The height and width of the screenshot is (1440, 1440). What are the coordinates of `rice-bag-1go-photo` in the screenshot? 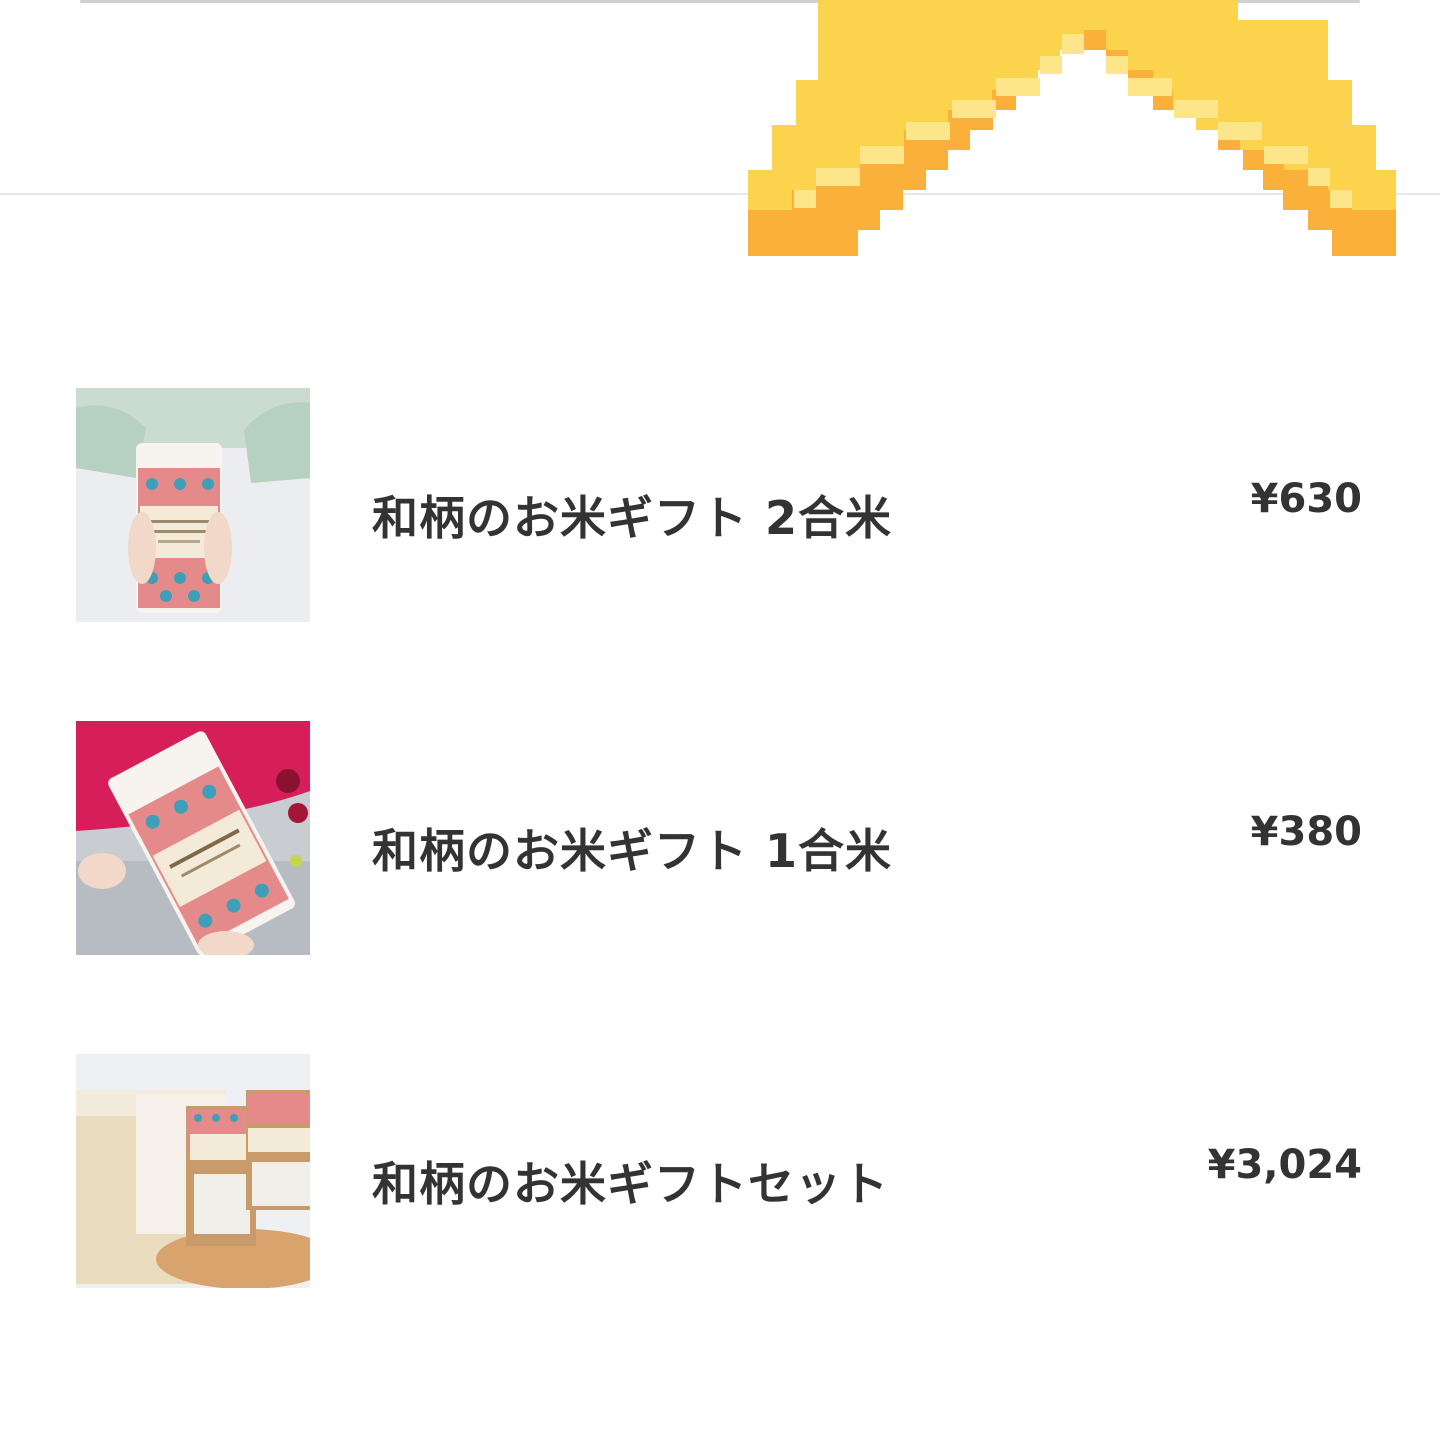 It's located at (193, 838).